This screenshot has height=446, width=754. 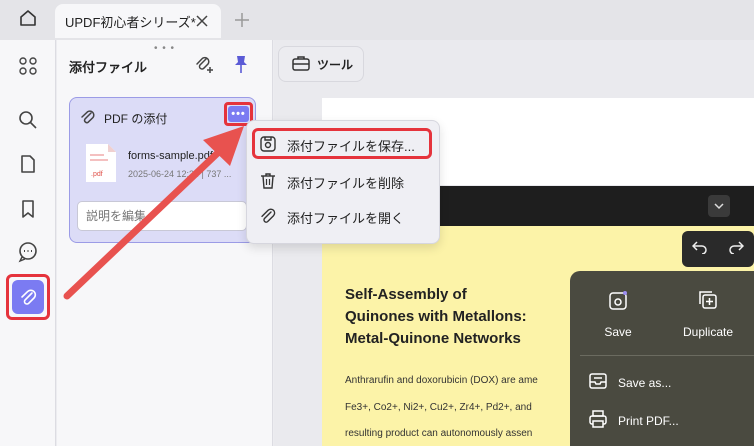 I want to click on page-icon, so click(x=28, y=164).